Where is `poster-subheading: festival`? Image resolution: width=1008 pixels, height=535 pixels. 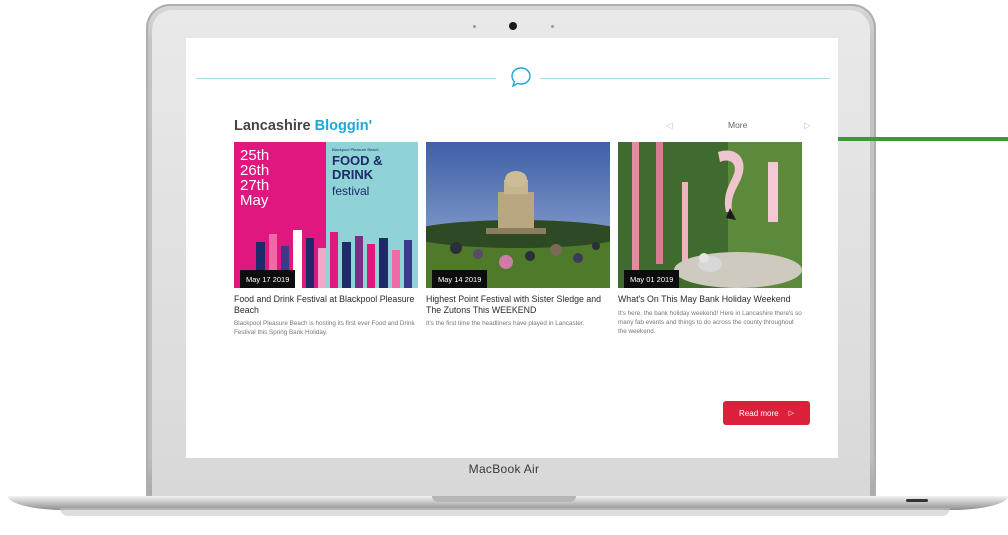
poster-subheading: festival is located at coordinates (351, 191).